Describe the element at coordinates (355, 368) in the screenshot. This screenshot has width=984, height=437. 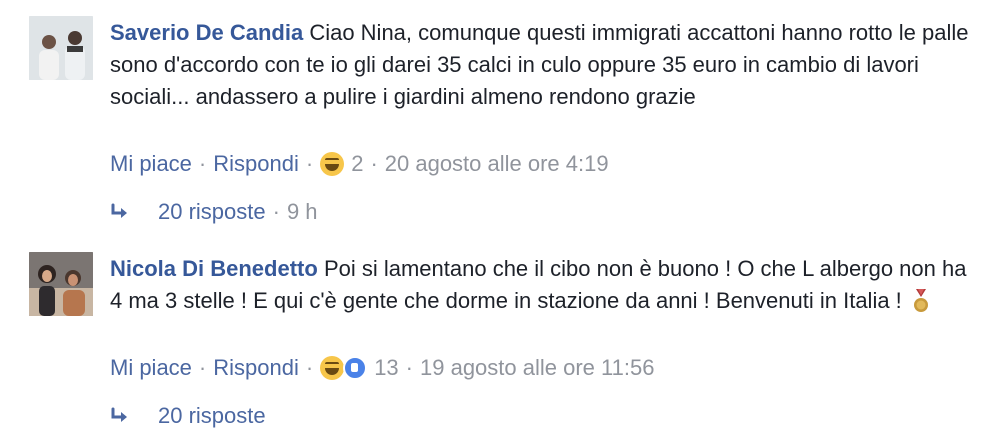
I see `like-icon` at that location.